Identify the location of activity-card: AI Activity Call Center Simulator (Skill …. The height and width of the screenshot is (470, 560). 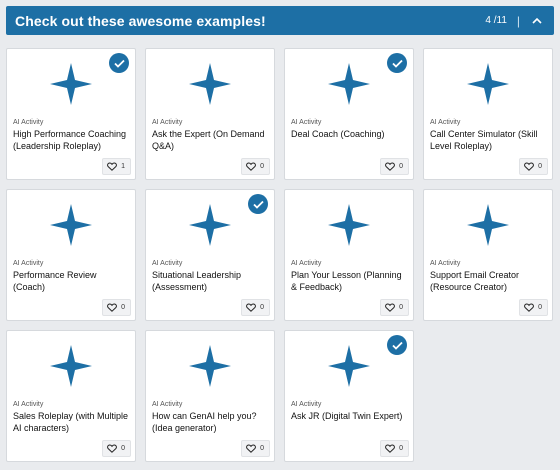
(488, 114).